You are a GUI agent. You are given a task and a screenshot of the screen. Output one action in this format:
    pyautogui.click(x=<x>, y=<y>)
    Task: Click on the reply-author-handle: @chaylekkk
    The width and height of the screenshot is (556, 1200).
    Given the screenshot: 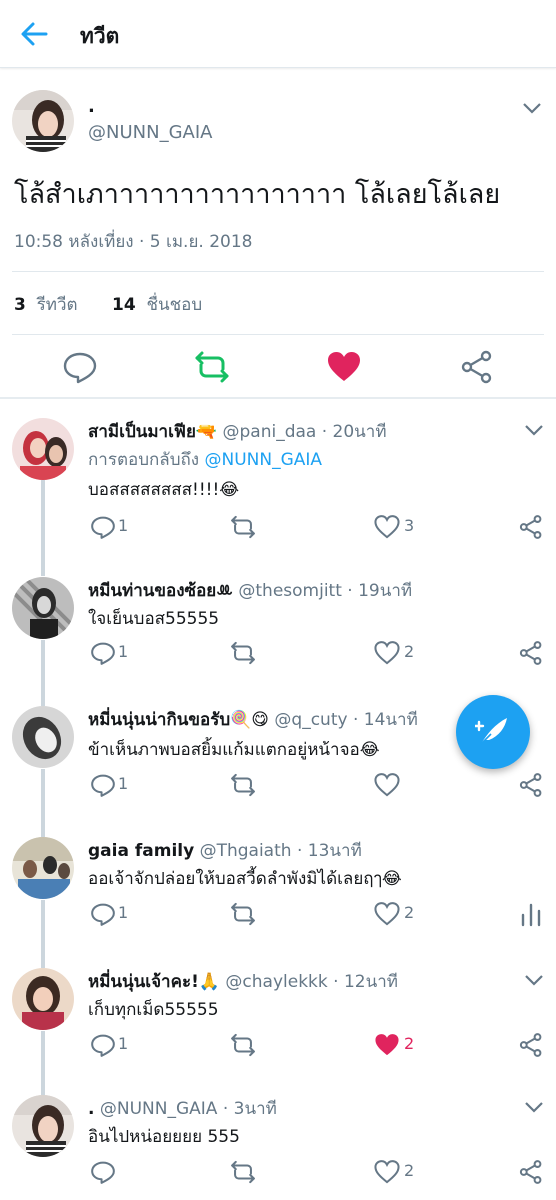 What is the action you would take?
    pyautogui.click(x=276, y=982)
    